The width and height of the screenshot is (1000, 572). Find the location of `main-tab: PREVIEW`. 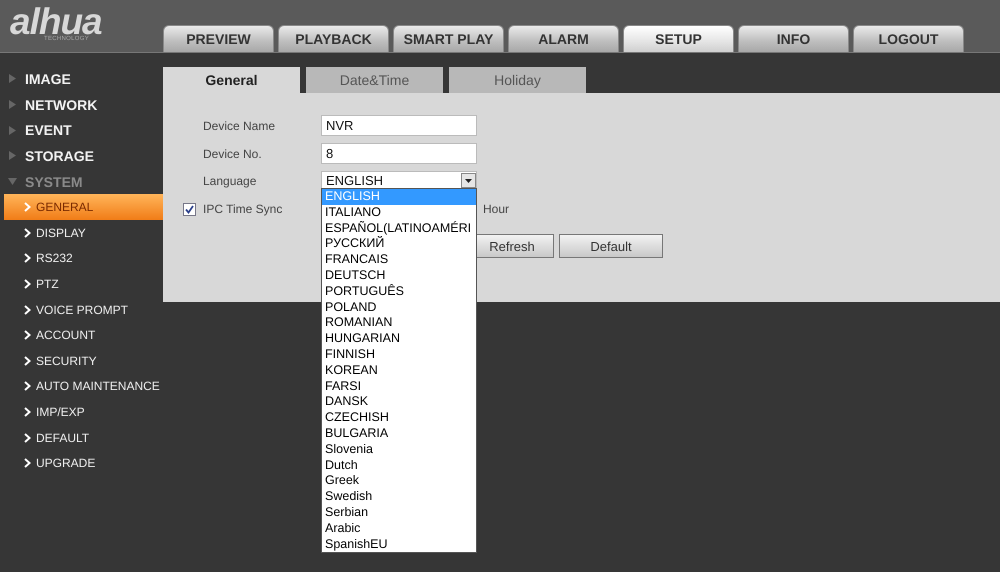

main-tab: PREVIEW is located at coordinates (218, 38).